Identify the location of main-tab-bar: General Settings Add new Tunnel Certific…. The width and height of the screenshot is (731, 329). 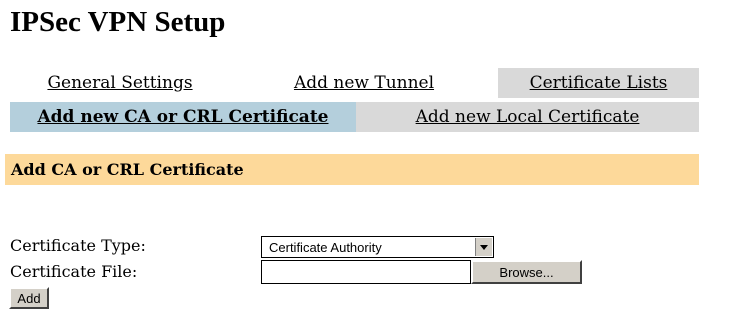
(354, 83).